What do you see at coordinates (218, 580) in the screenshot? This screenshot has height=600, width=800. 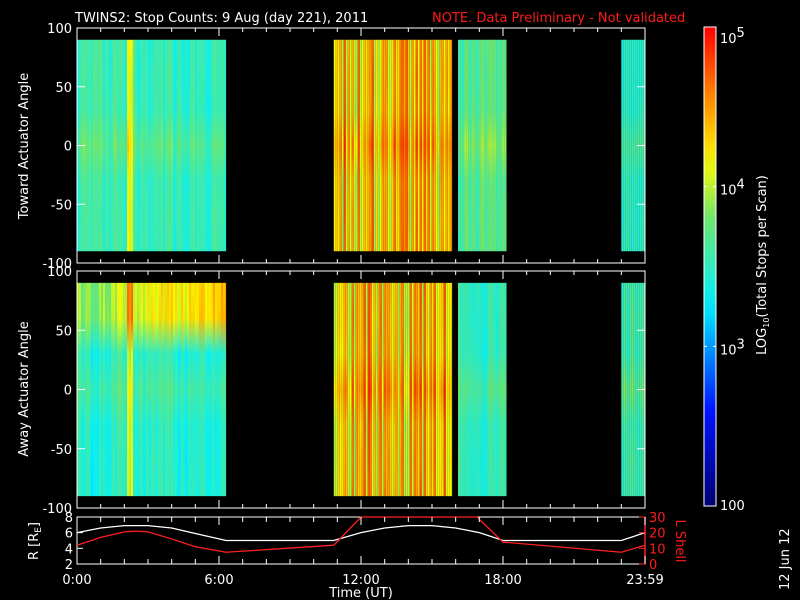 I see `x-tick-label: 6:00` at bounding box center [218, 580].